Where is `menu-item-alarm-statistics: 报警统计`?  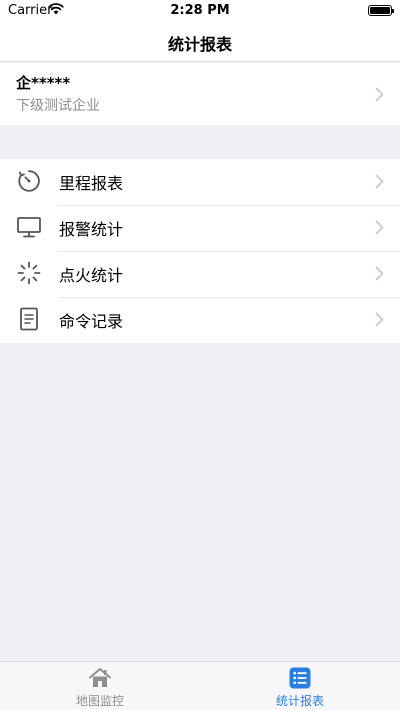
menu-item-alarm-statistics: 报警统计 is located at coordinates (200, 228).